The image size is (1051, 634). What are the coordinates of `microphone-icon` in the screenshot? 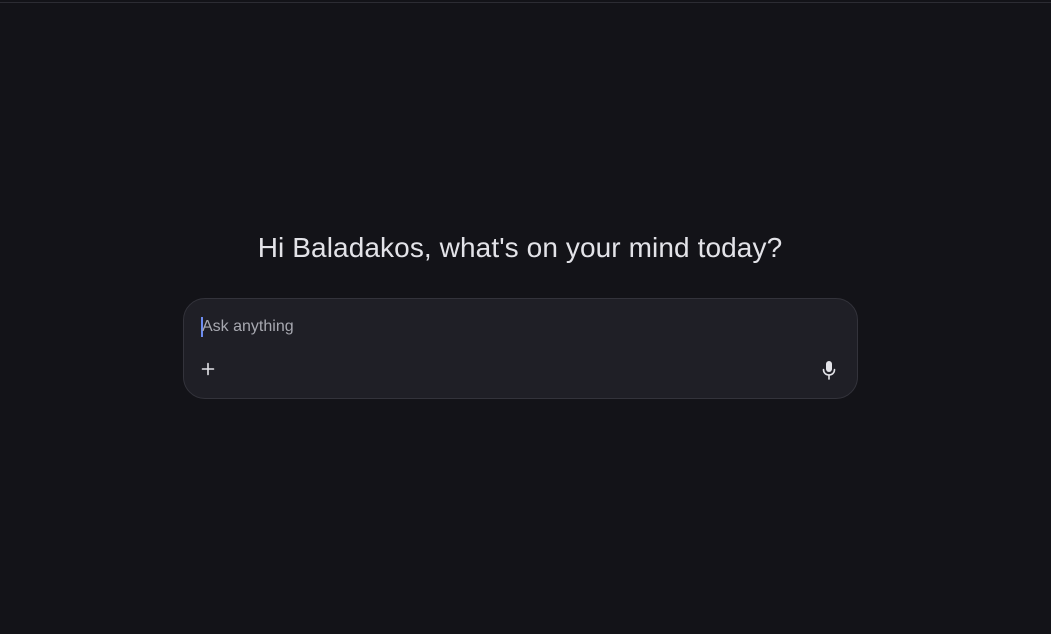 It's located at (829, 370).